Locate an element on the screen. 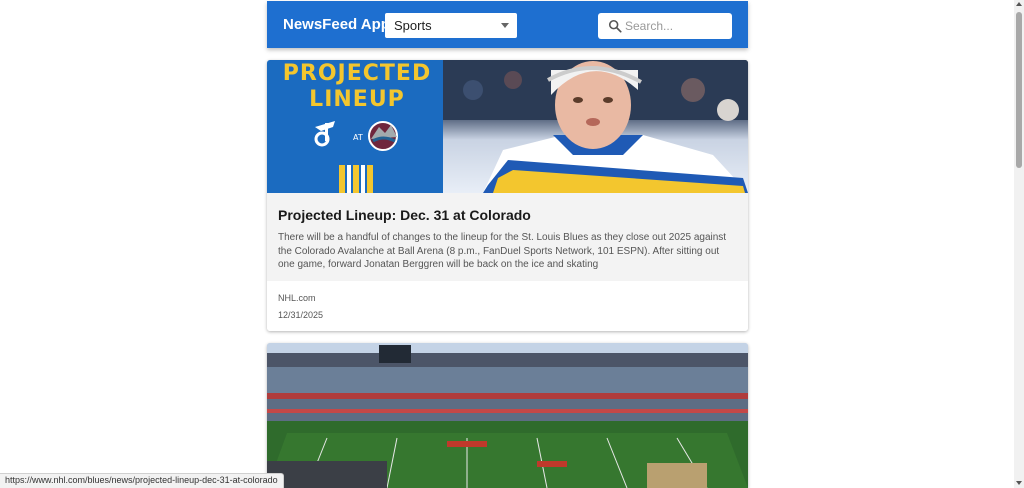  category-select: Sports is located at coordinates (451, 25).